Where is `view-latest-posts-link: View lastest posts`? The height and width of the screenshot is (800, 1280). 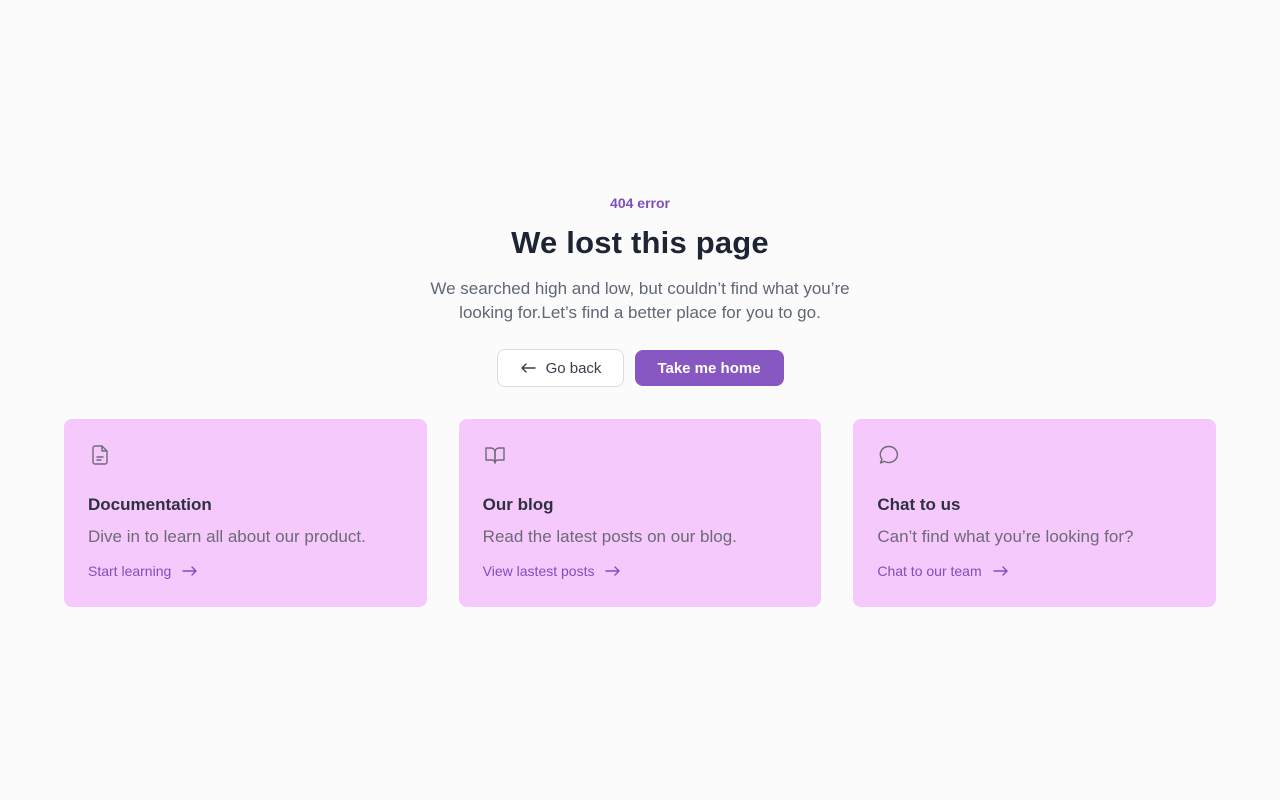 view-latest-posts-link: View lastest posts is located at coordinates (553, 571).